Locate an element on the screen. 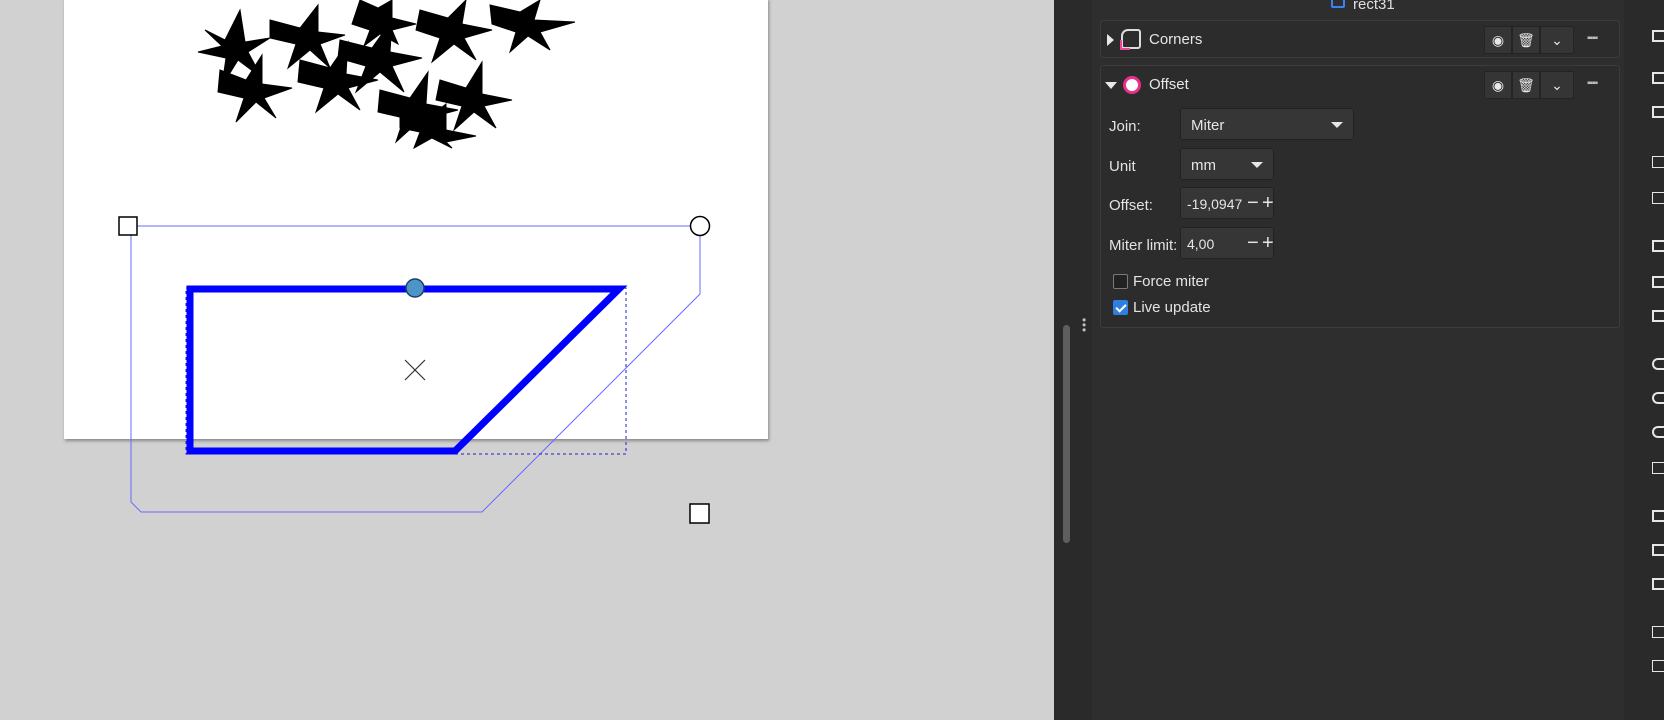 Image resolution: width=1664 pixels, height=720 pixels. offset-spinbutton: -19,0947 − + is located at coordinates (1227, 203).